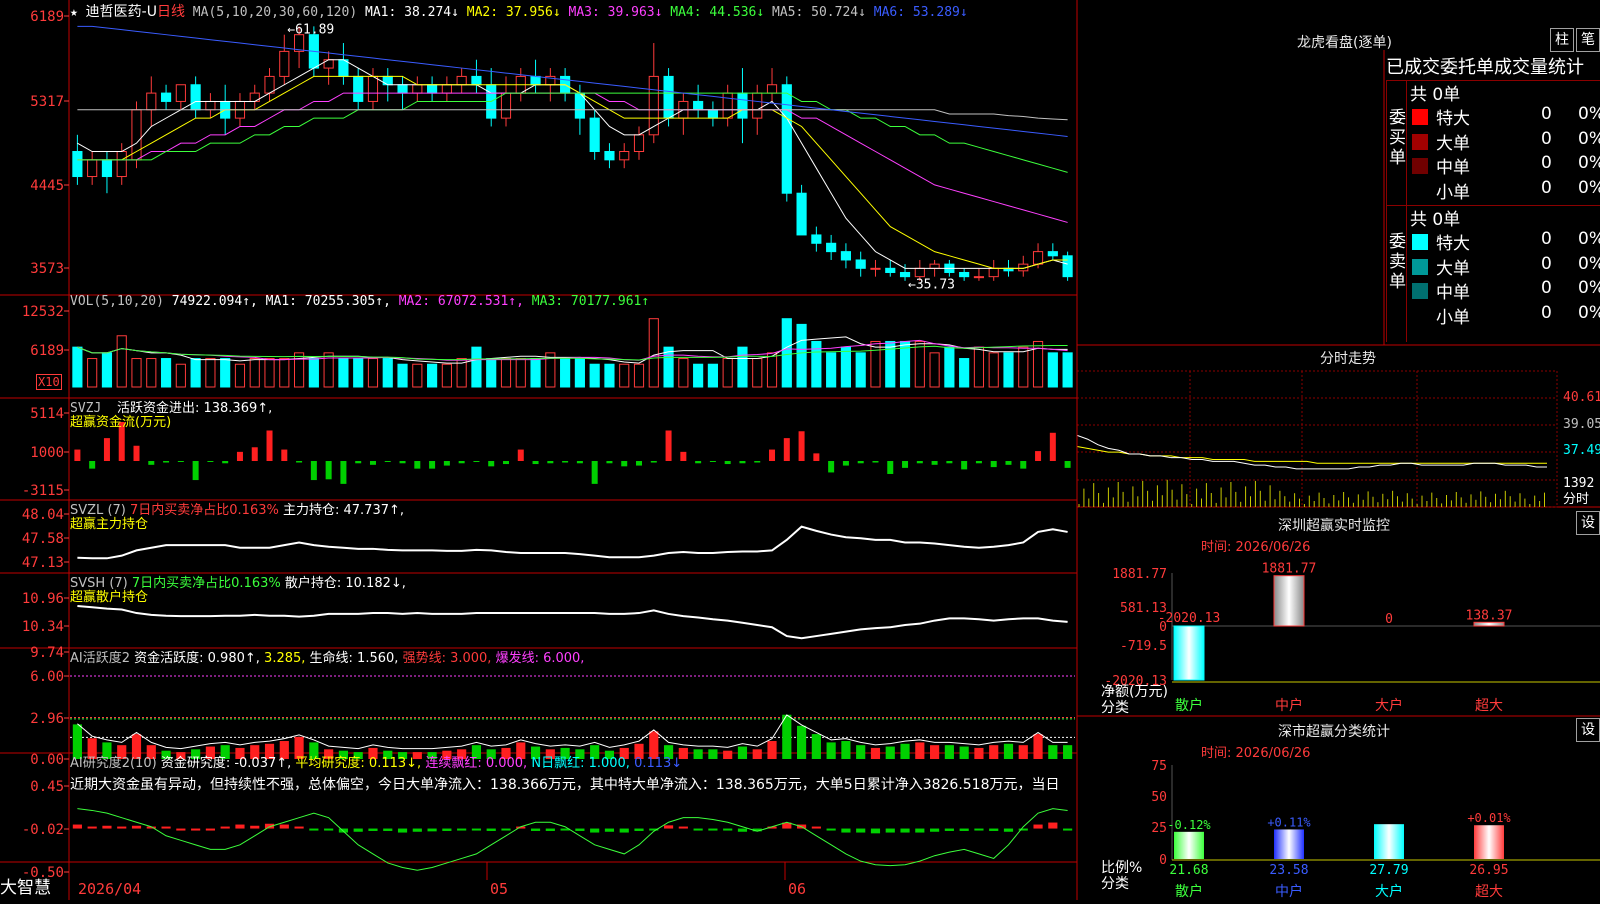 This screenshot has height=904, width=1600. What do you see at coordinates (47, 453) in the screenshot?
I see `svzj-axis-tick: 1000` at bounding box center [47, 453].